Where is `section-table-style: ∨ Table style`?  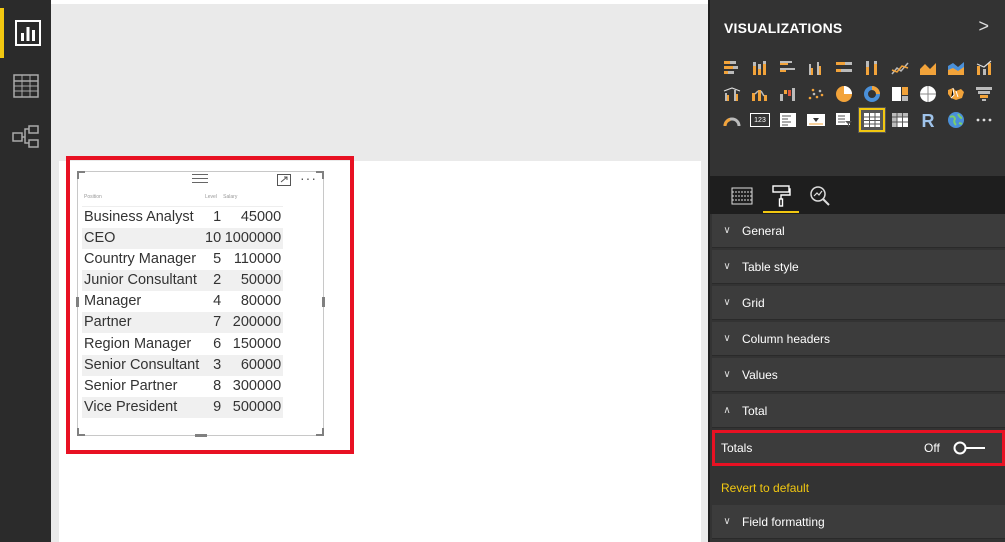
section-table-style: ∨ Table style is located at coordinates (858, 267).